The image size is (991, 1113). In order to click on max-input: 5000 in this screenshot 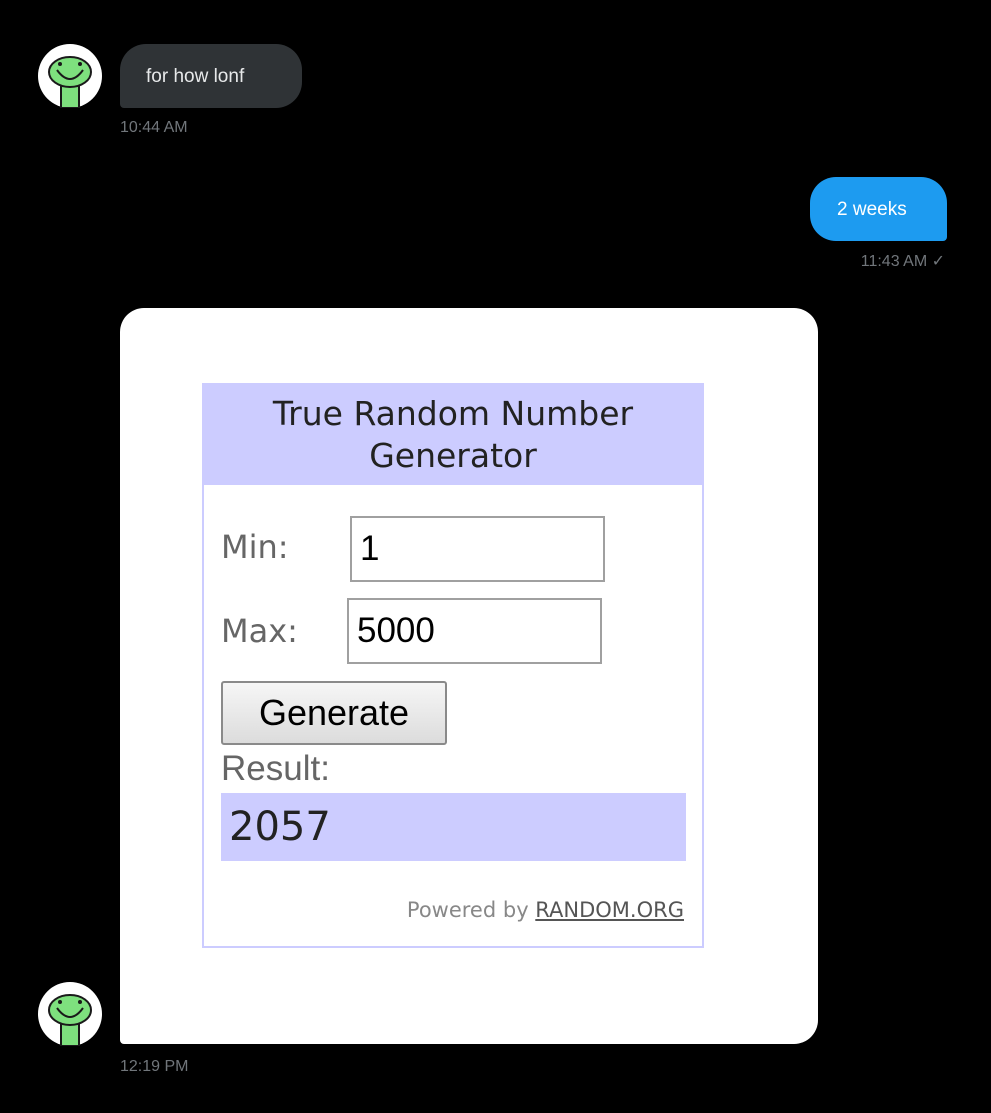, I will do `click(474, 631)`.